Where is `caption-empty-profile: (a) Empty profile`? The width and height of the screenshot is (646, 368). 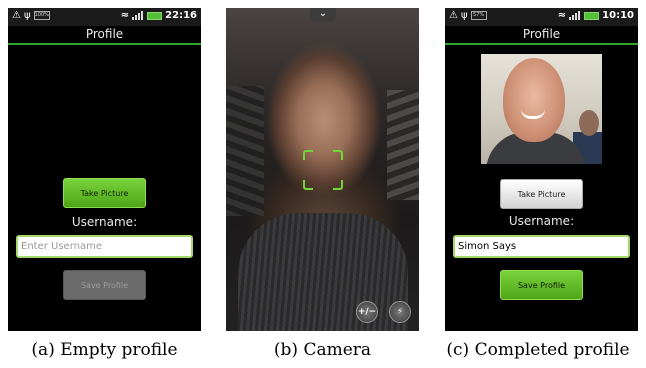
caption-empty-profile: (a) Empty profile is located at coordinates (104, 350).